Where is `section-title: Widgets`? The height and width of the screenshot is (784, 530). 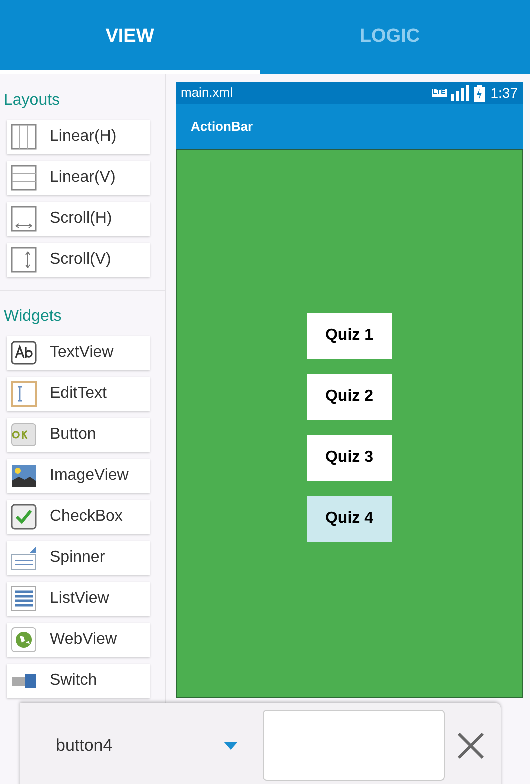 section-title: Widgets is located at coordinates (33, 317).